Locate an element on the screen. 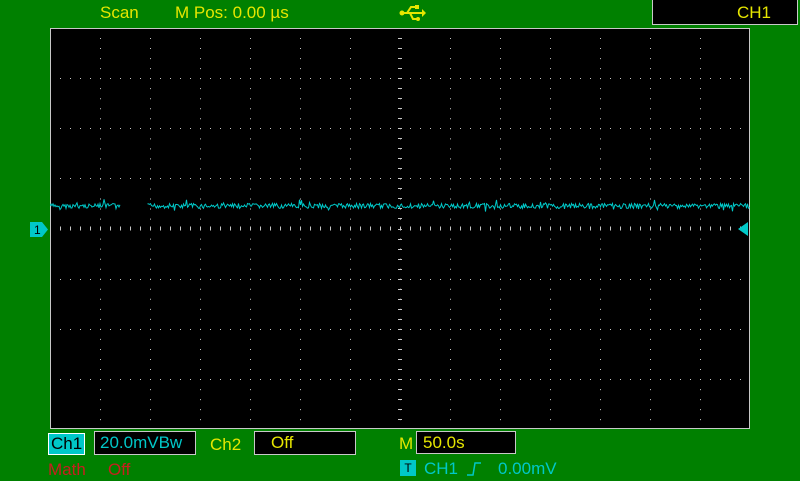 The width and height of the screenshot is (800, 481). rising-edge-icon is located at coordinates (474, 469).